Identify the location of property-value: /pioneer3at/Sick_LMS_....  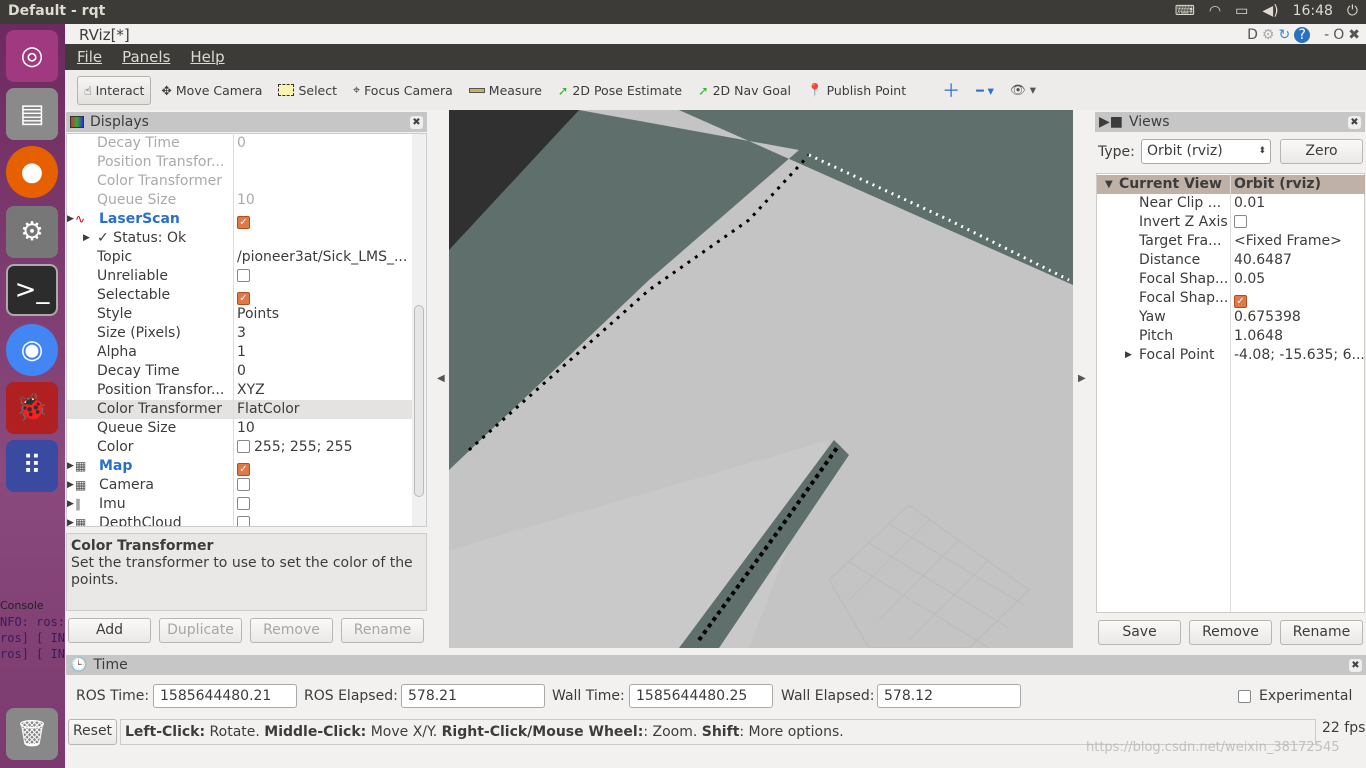
(325, 257).